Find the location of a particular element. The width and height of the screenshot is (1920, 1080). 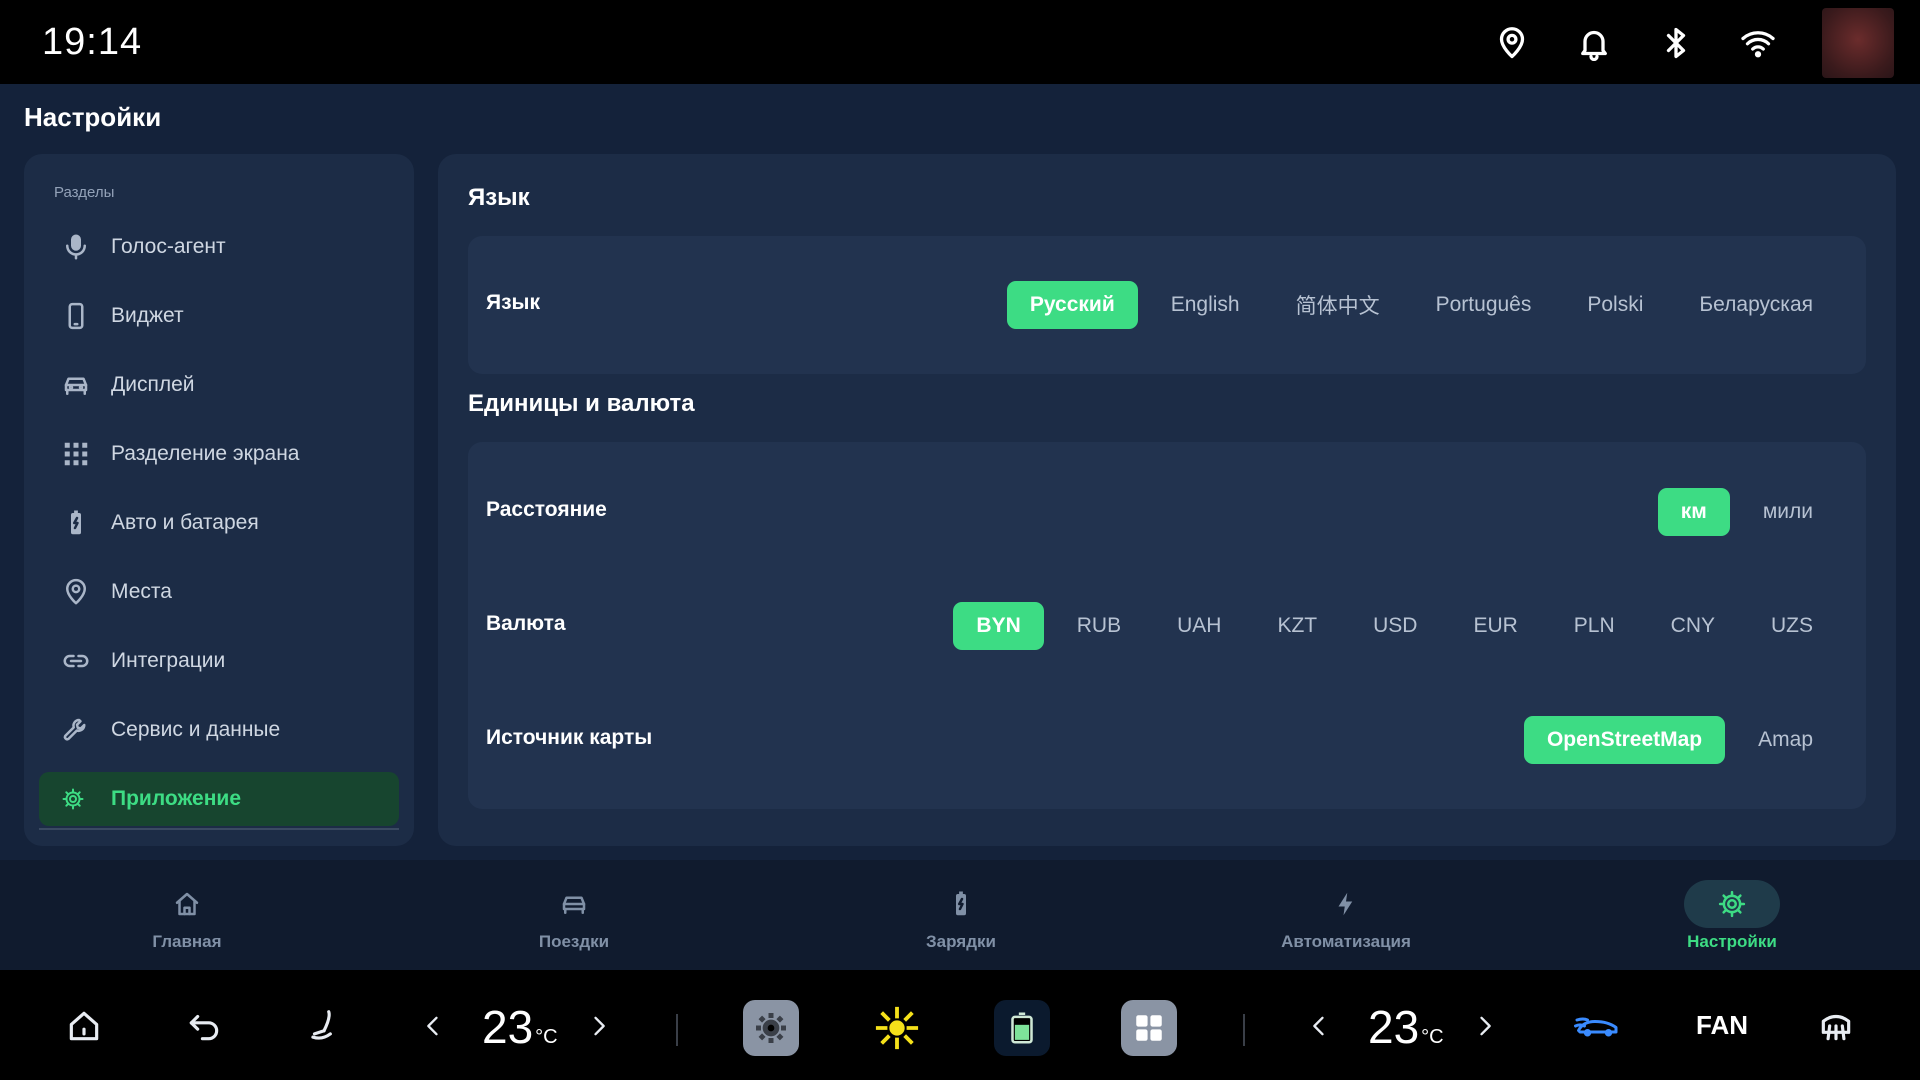

dock-back-button is located at coordinates (204, 1026).